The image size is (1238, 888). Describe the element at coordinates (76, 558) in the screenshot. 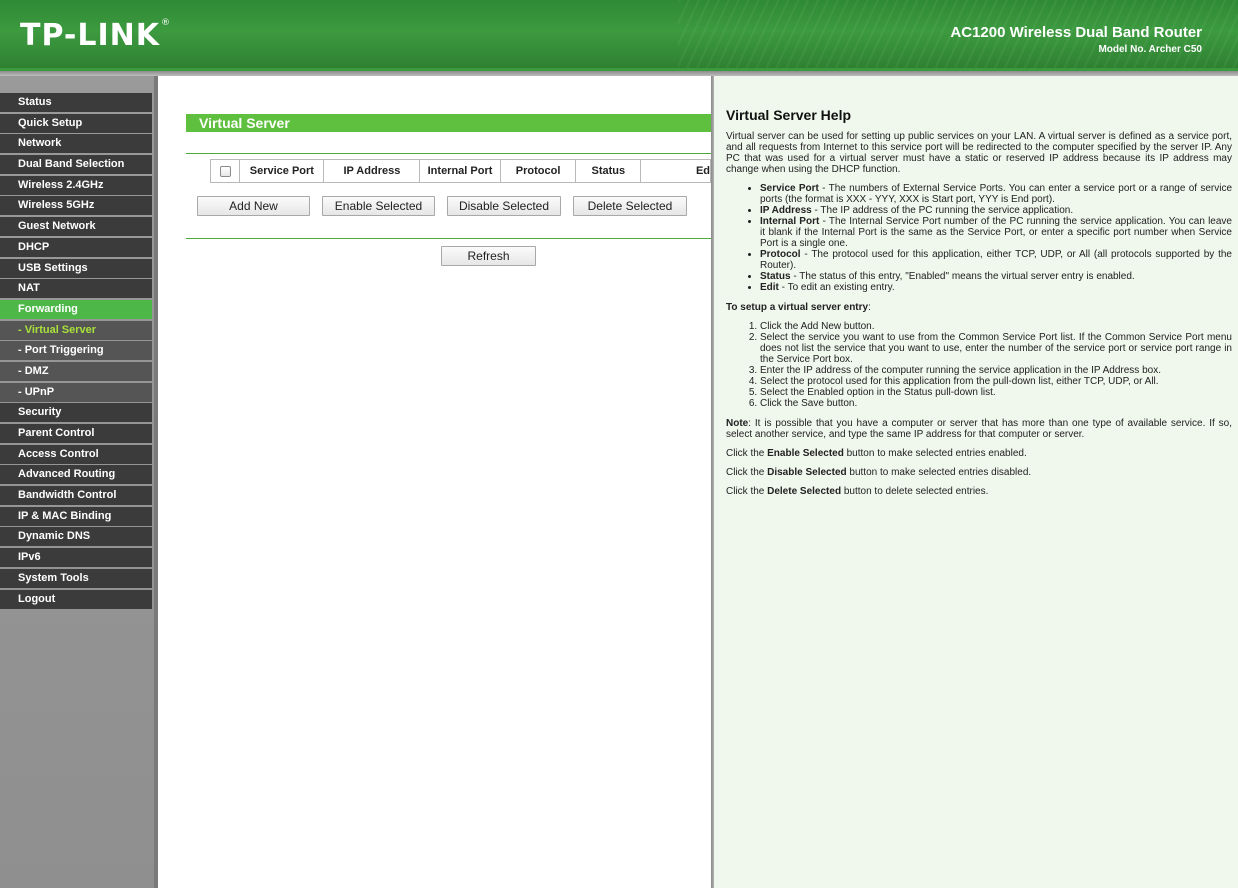

I see `sidebar-item-ipv6: IPv6` at that location.